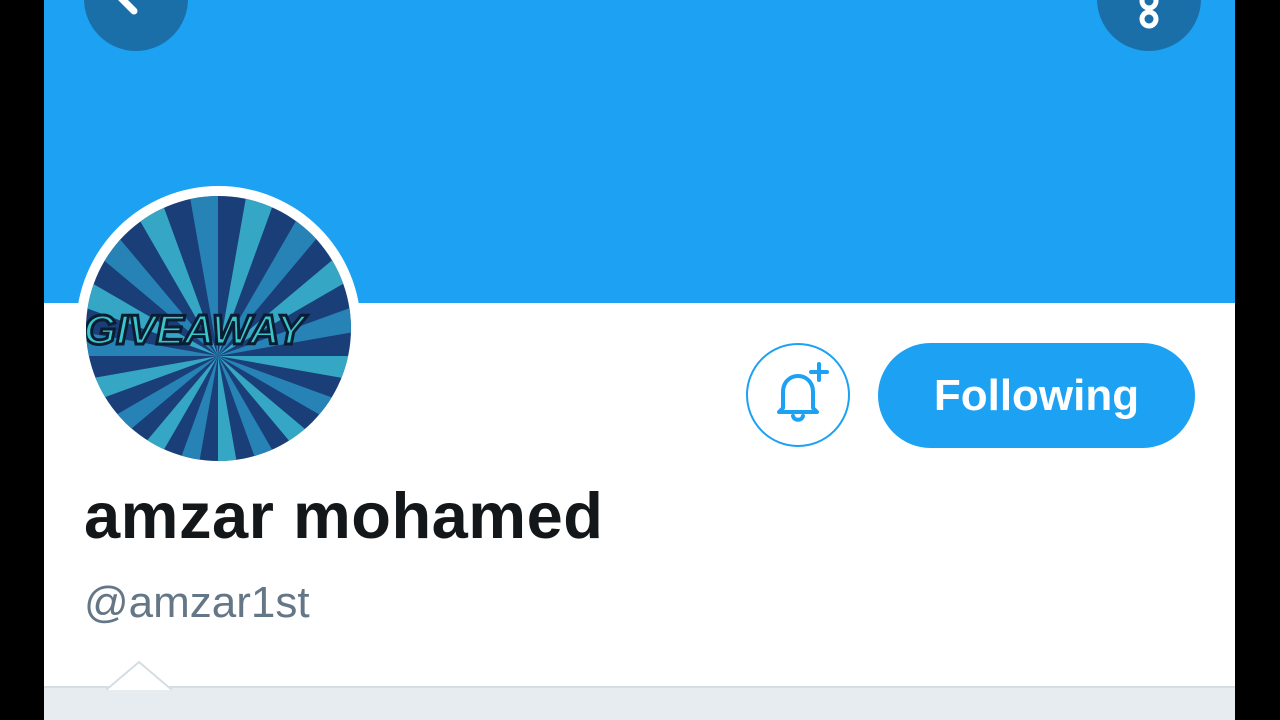 The width and height of the screenshot is (1280, 720). What do you see at coordinates (197, 329) in the screenshot?
I see `avatar-logo-text: GIVEAWAY` at bounding box center [197, 329].